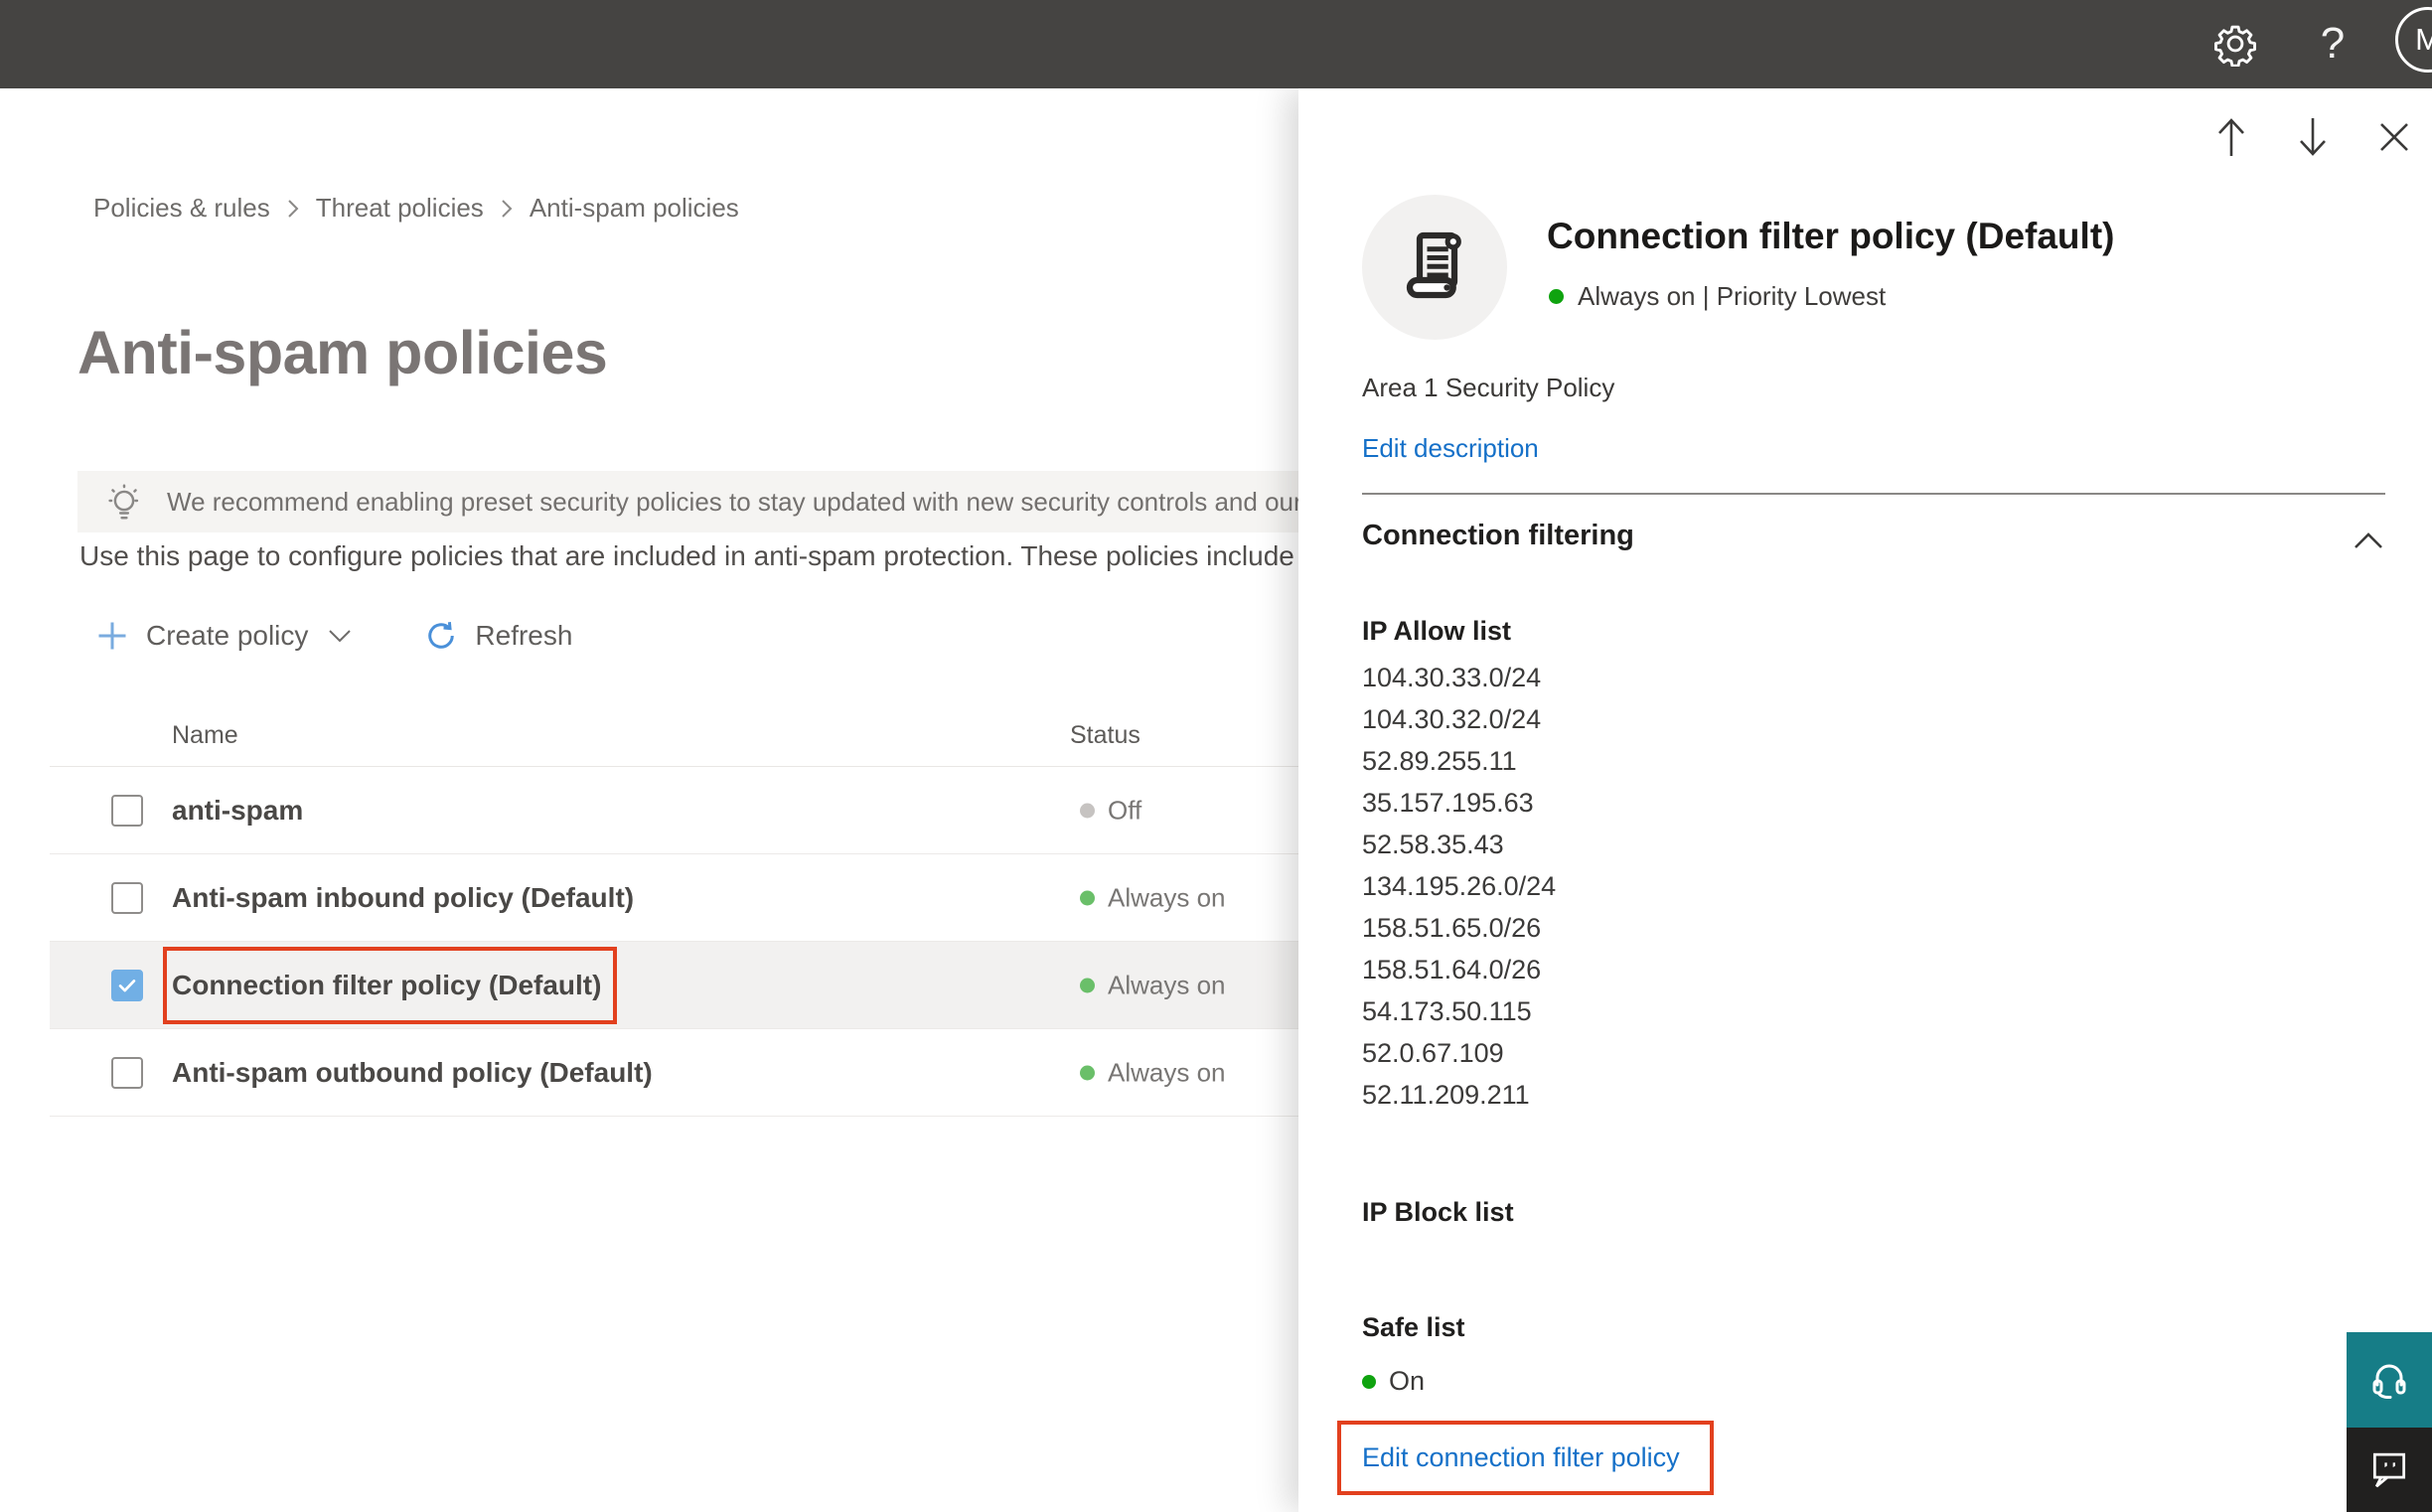 The height and width of the screenshot is (1512, 2432). Describe the element at coordinates (2413, 40) in the screenshot. I see `avatar: M` at that location.